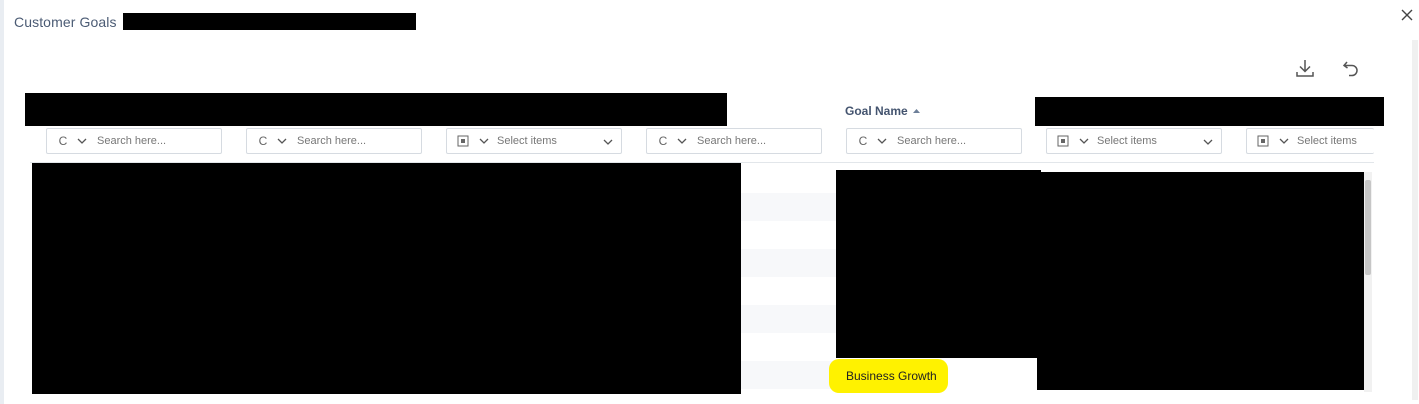  I want to click on filter-select-col6: Select items, so click(1134, 141).